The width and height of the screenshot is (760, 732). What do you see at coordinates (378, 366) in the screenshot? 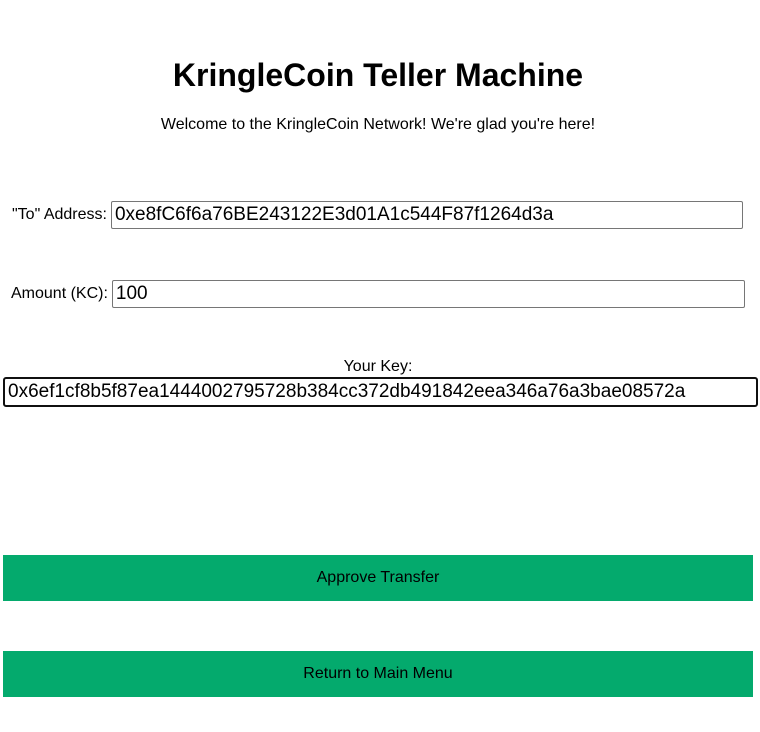
I see `key-label: Your Key:` at bounding box center [378, 366].